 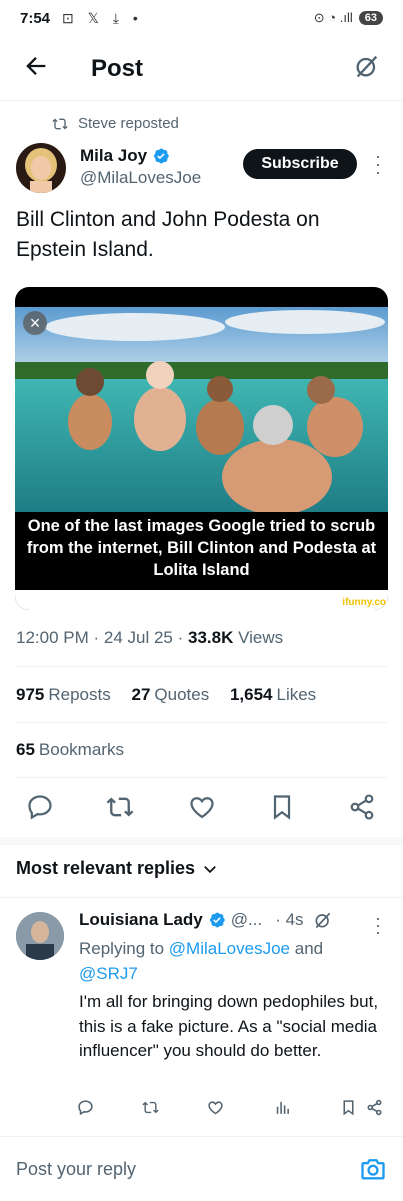 I want to click on status-system-icons: ⊙ ◔ .ıll 63, so click(x=348, y=18).